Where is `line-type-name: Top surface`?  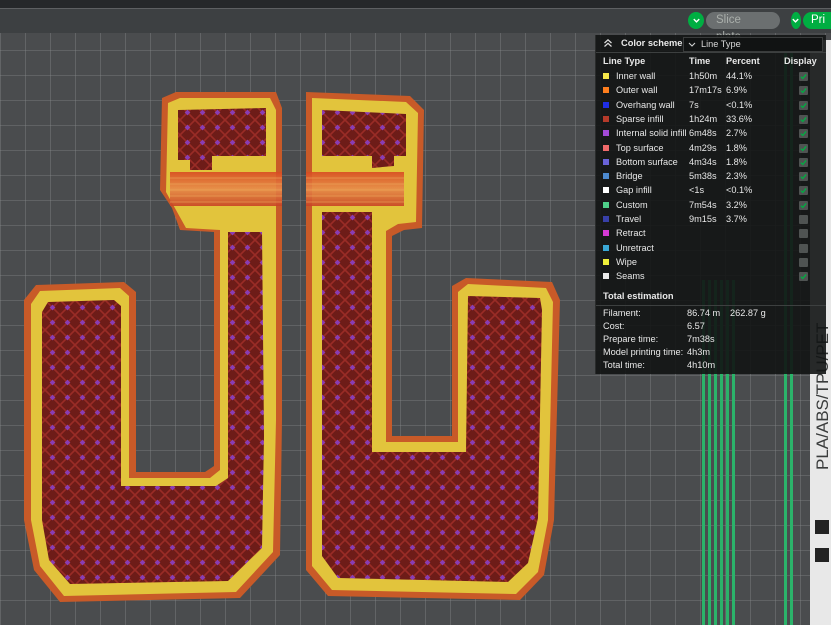
line-type-name: Top surface is located at coordinates (640, 147).